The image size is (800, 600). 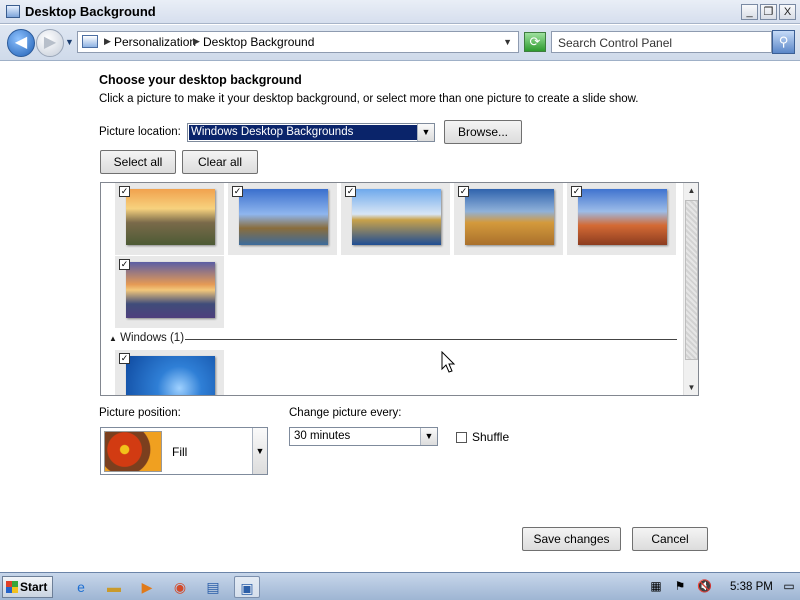 What do you see at coordinates (535, 42) in the screenshot?
I see `refresh-icon: ⟳` at bounding box center [535, 42].